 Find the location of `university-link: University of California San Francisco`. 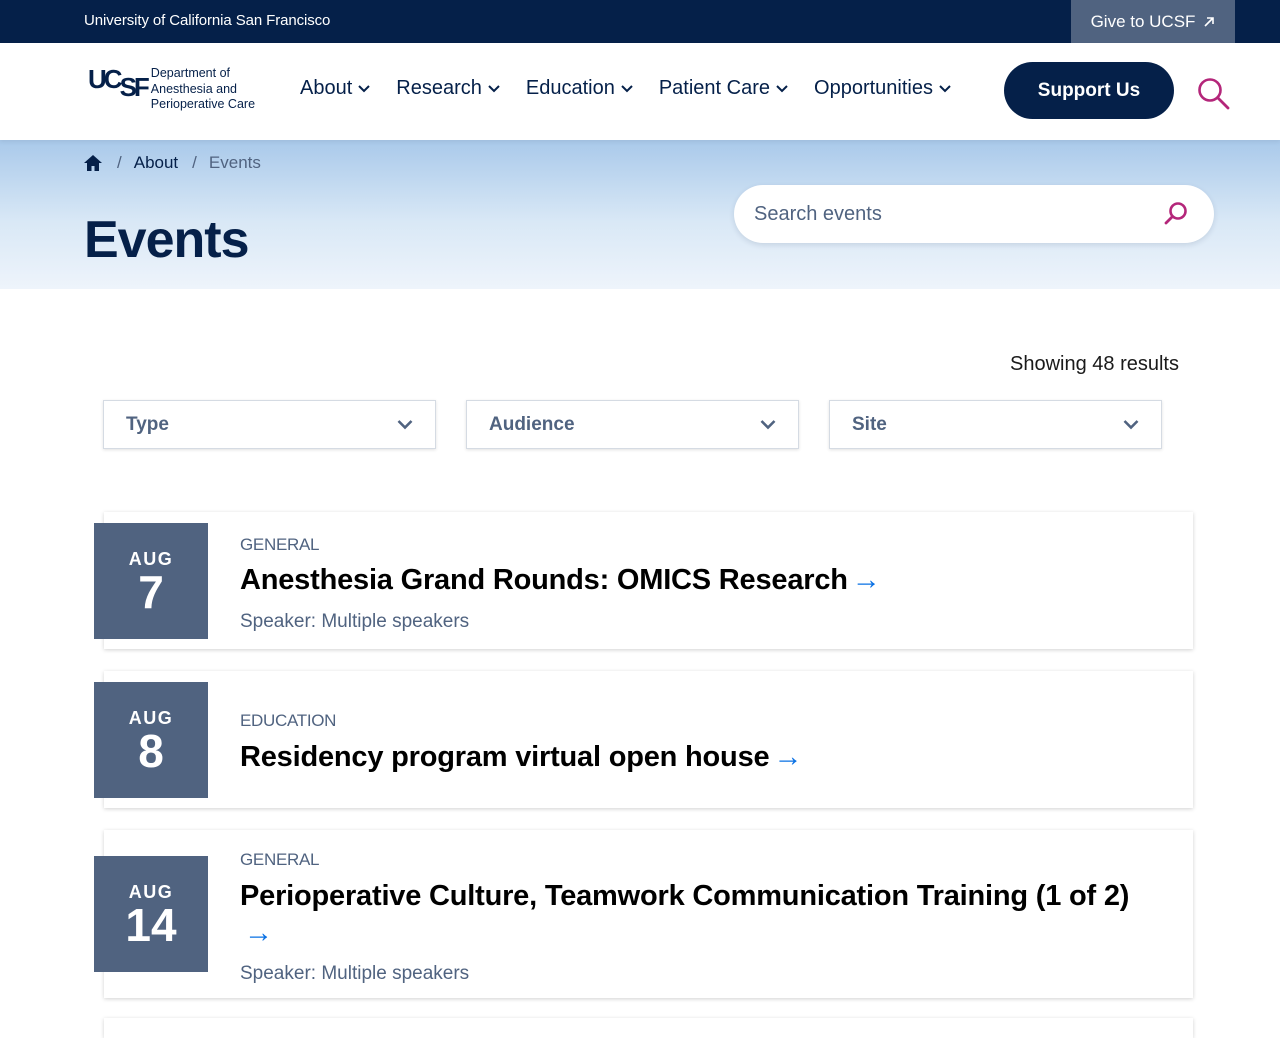

university-link: University of California San Francisco is located at coordinates (207, 20).